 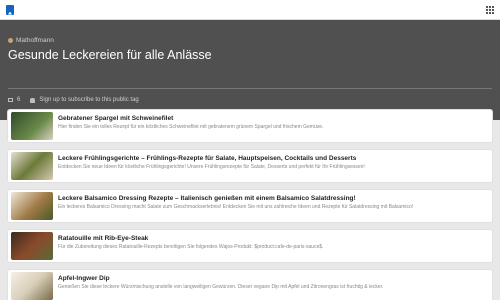 What do you see at coordinates (250, 88) in the screenshot?
I see `divider` at bounding box center [250, 88].